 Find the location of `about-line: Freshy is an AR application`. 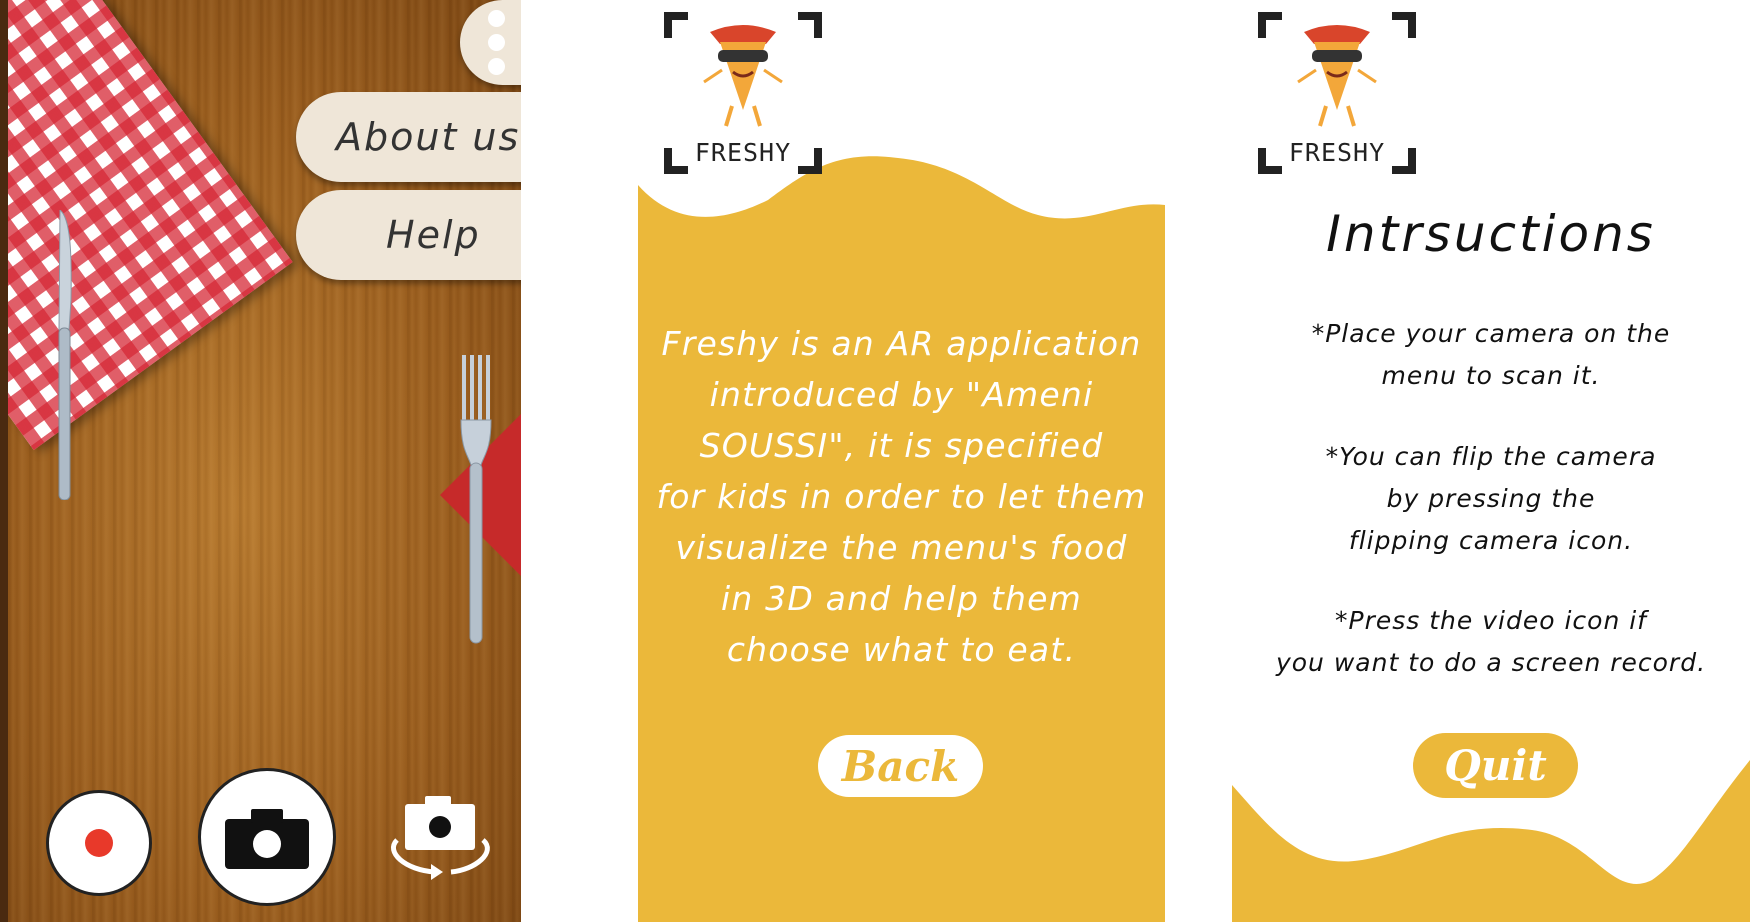

about-line: Freshy is an AR application is located at coordinates (901, 343).